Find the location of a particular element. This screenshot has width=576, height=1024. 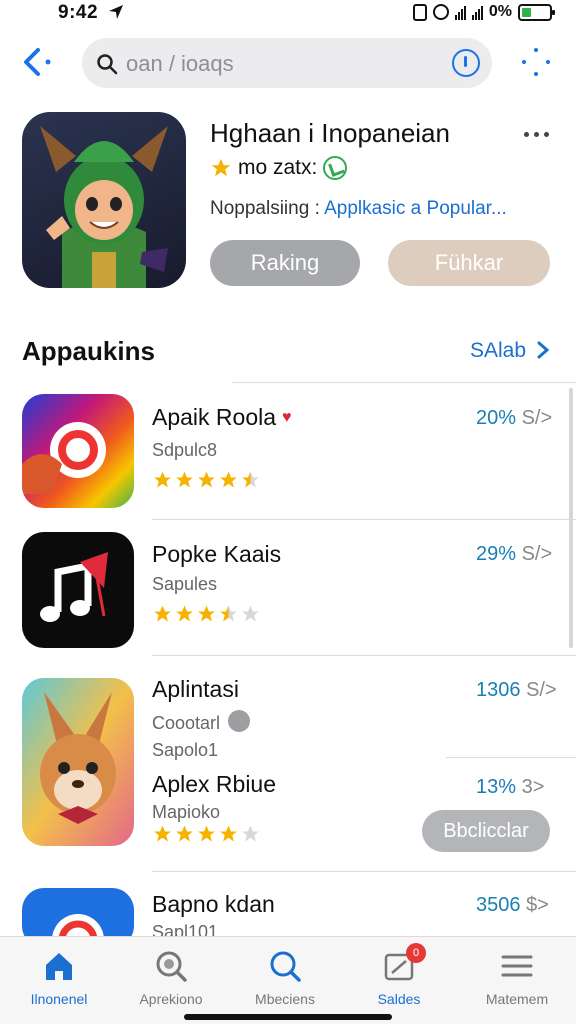

featured-meta-text: mo zatx: is located at coordinates (278, 167).